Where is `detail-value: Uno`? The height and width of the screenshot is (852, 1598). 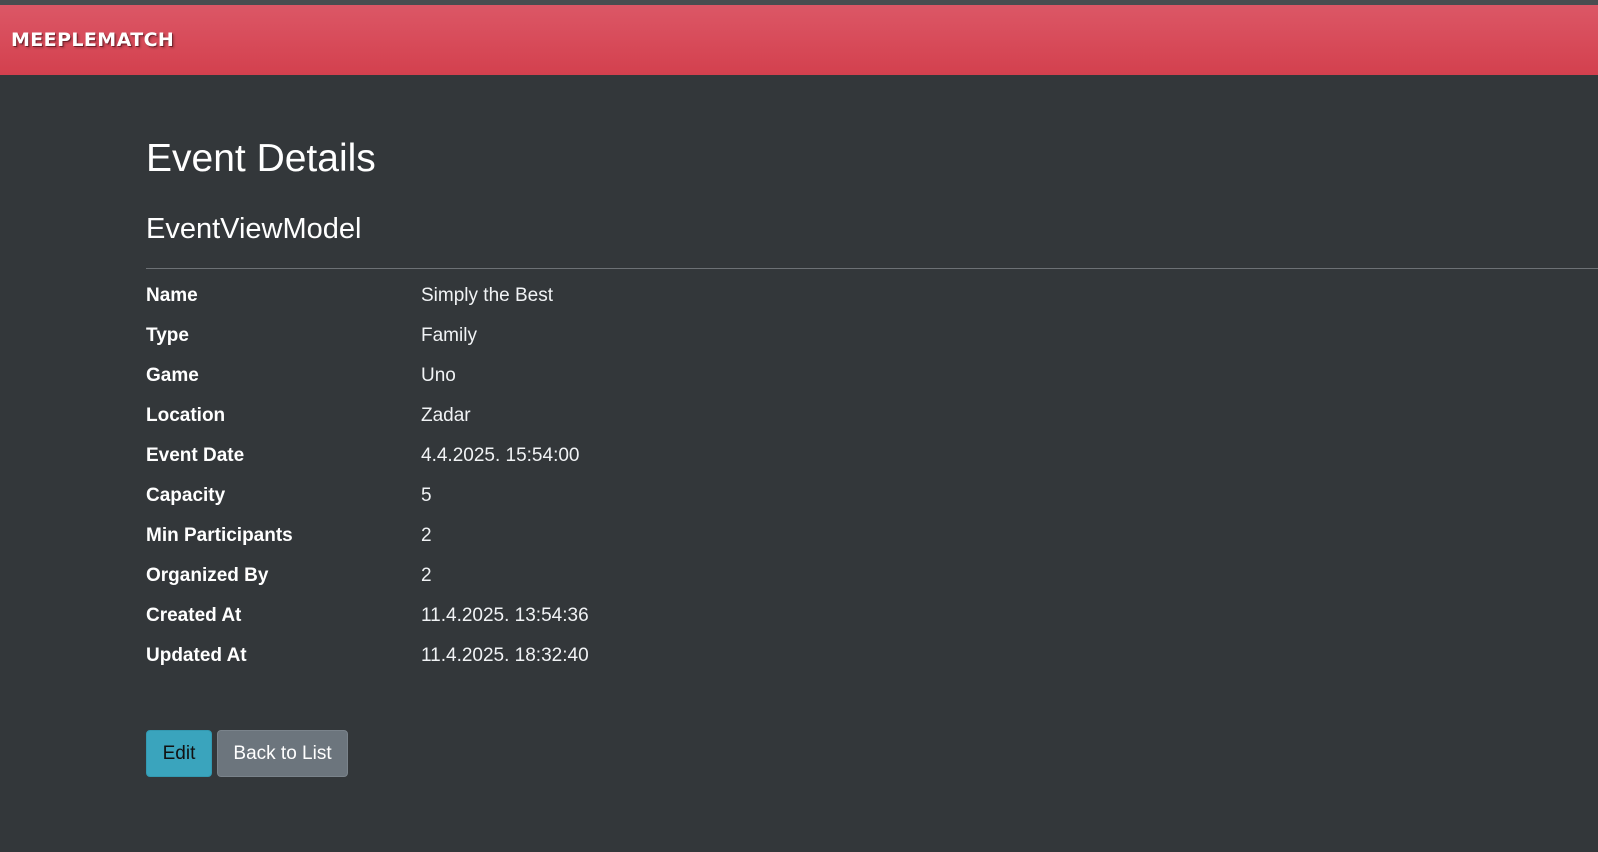 detail-value: Uno is located at coordinates (438, 375).